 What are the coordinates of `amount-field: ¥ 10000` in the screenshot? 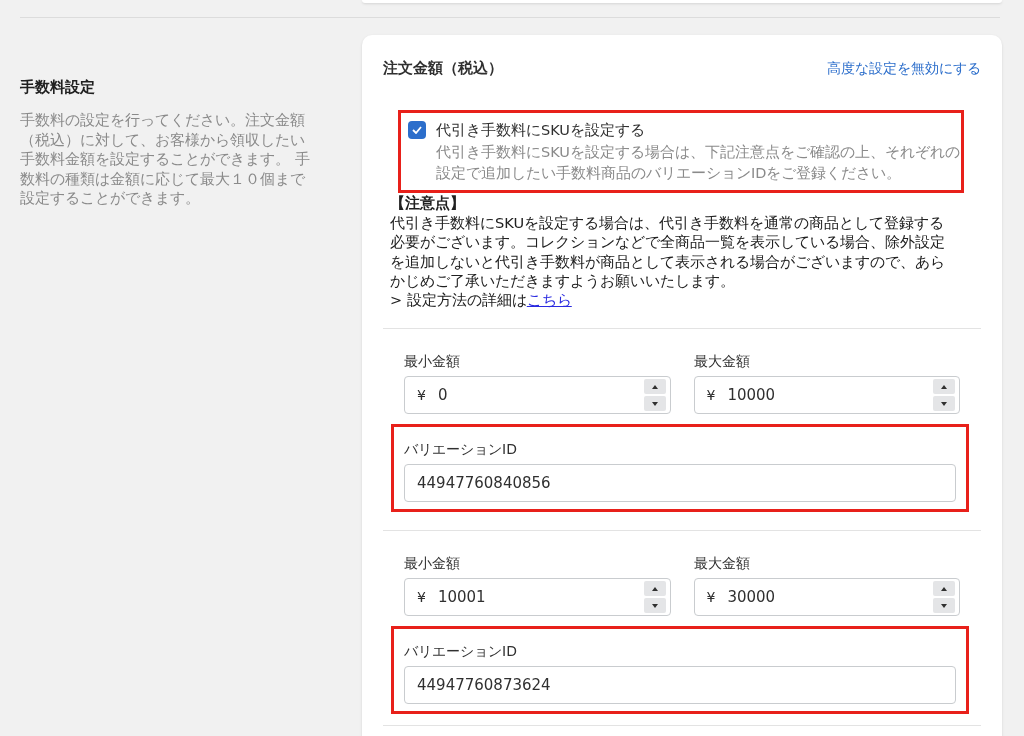 It's located at (826, 395).